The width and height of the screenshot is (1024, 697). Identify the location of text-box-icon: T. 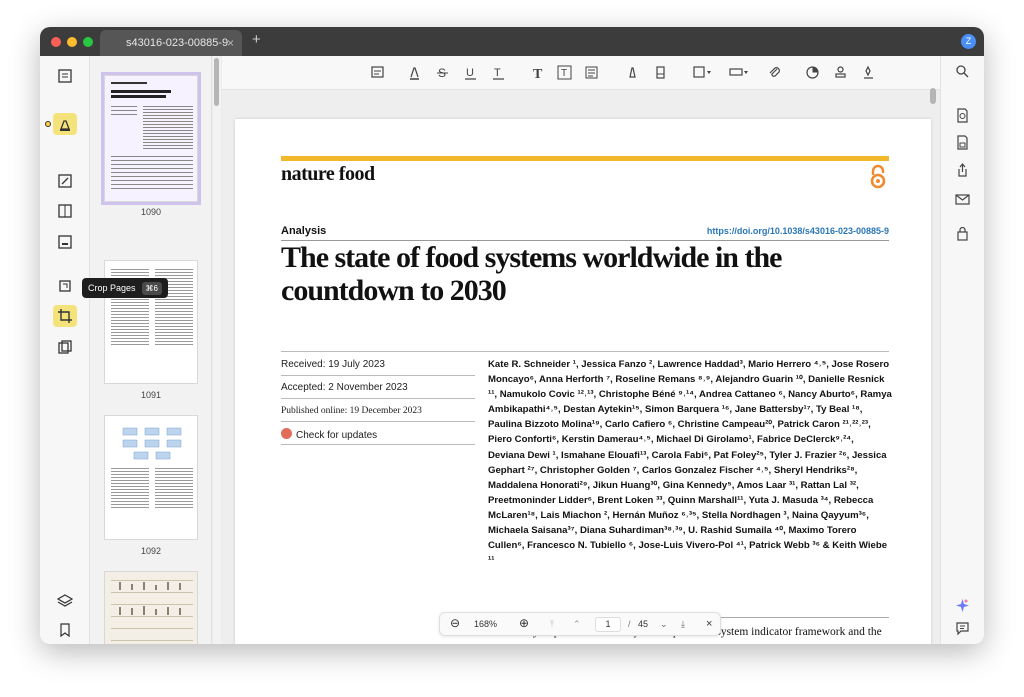
(564, 72).